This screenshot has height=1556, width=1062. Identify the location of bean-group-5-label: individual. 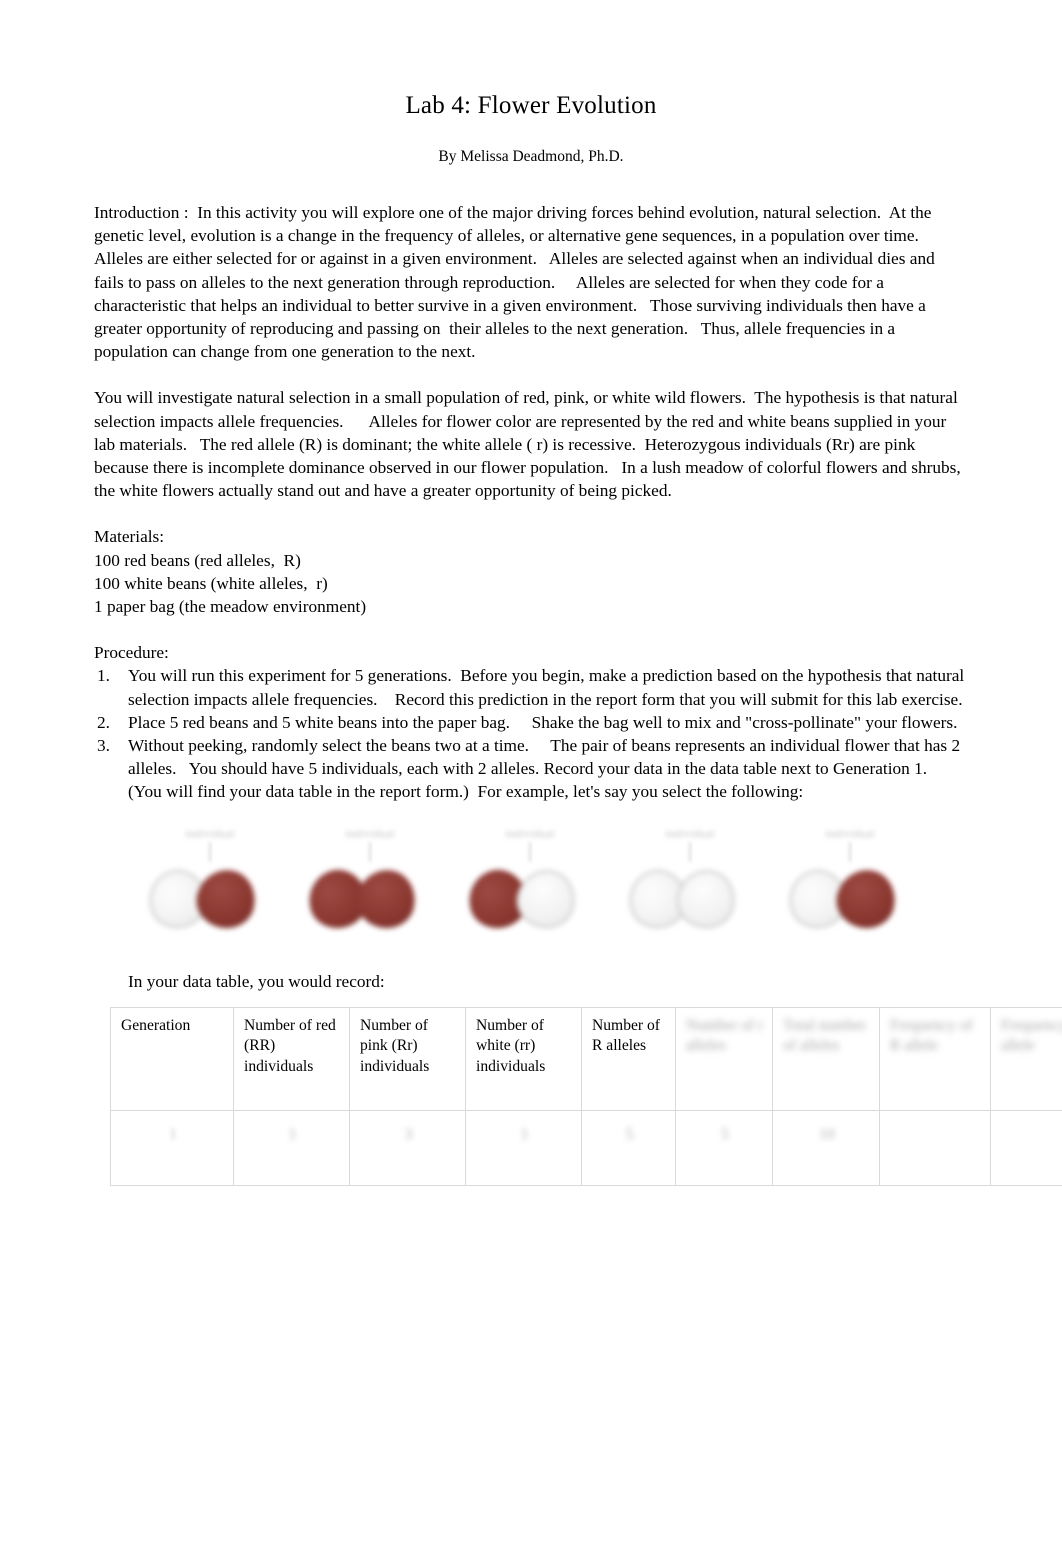
(850, 833).